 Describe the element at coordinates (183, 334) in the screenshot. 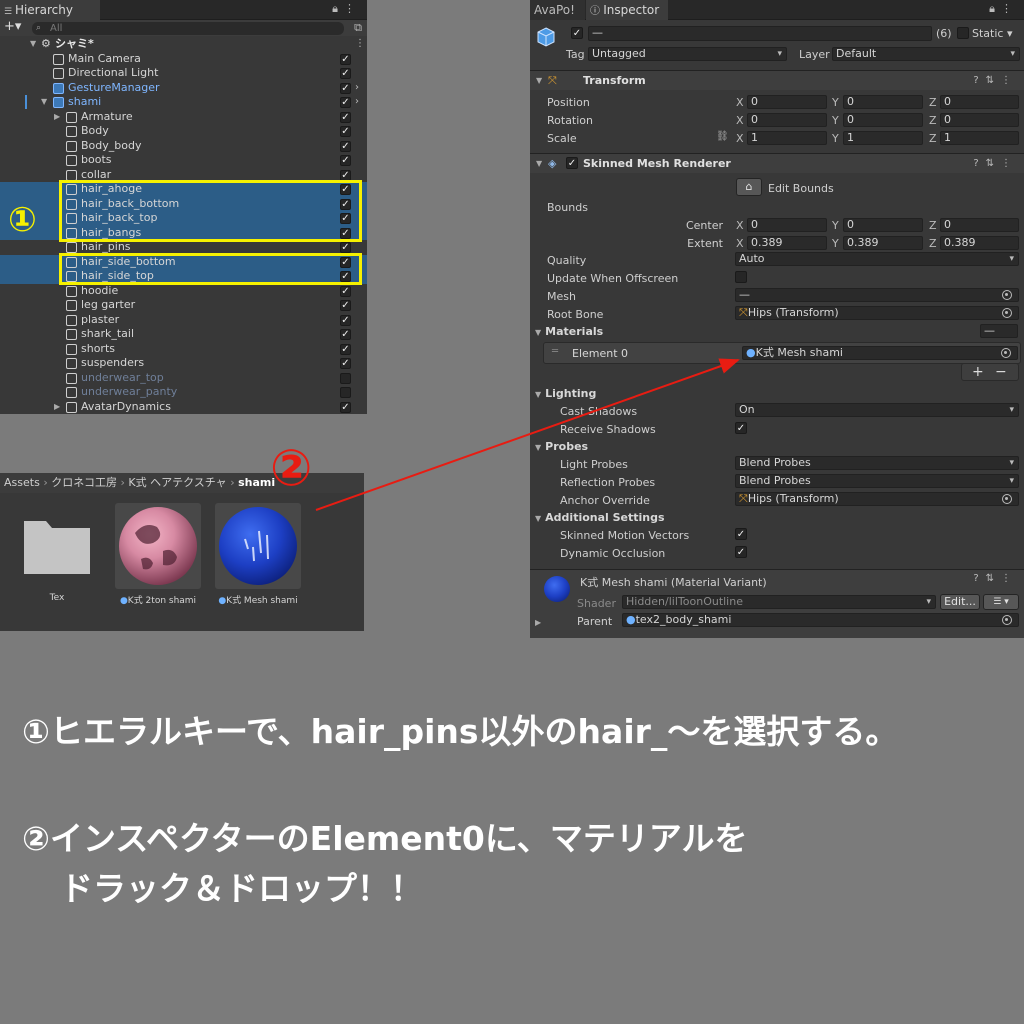

I see `hierarchy-row: shark_tail ✓` at that location.